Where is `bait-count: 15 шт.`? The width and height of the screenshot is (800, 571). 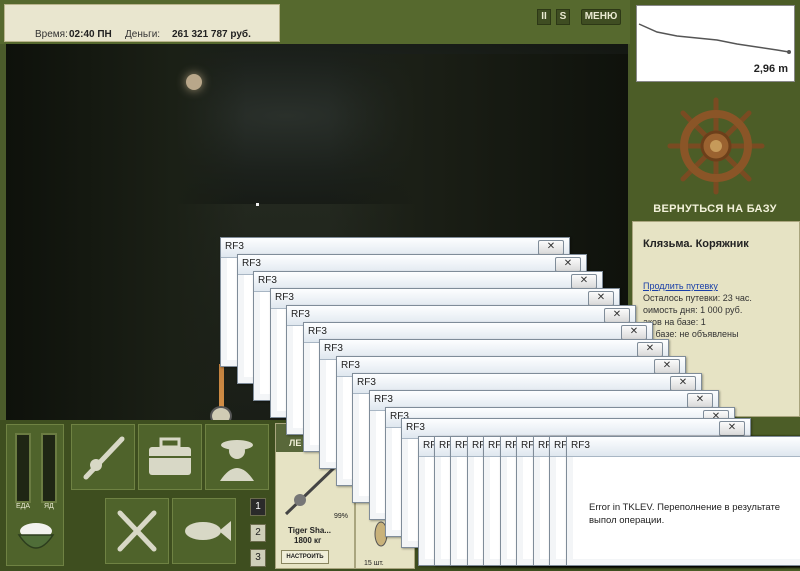 bait-count: 15 шт. is located at coordinates (374, 563).